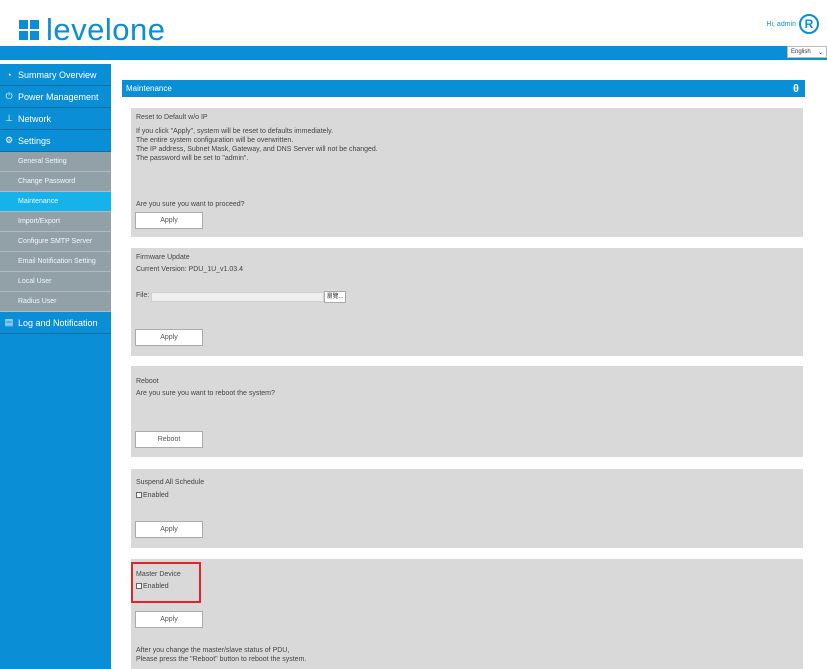  What do you see at coordinates (55, 222) in the screenshot?
I see `sidebar-subitem-import-export: Import/Export` at bounding box center [55, 222].